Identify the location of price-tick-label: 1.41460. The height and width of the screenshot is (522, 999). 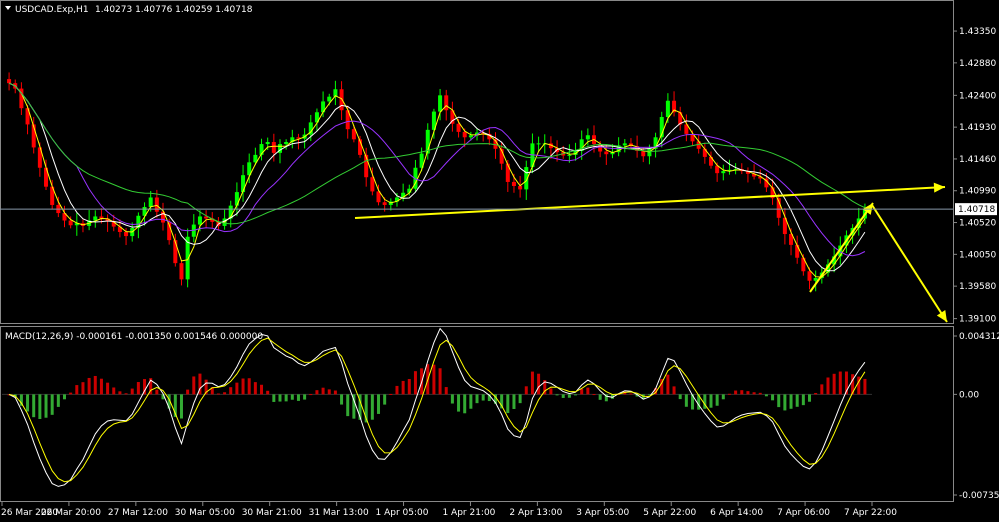
(977, 160).